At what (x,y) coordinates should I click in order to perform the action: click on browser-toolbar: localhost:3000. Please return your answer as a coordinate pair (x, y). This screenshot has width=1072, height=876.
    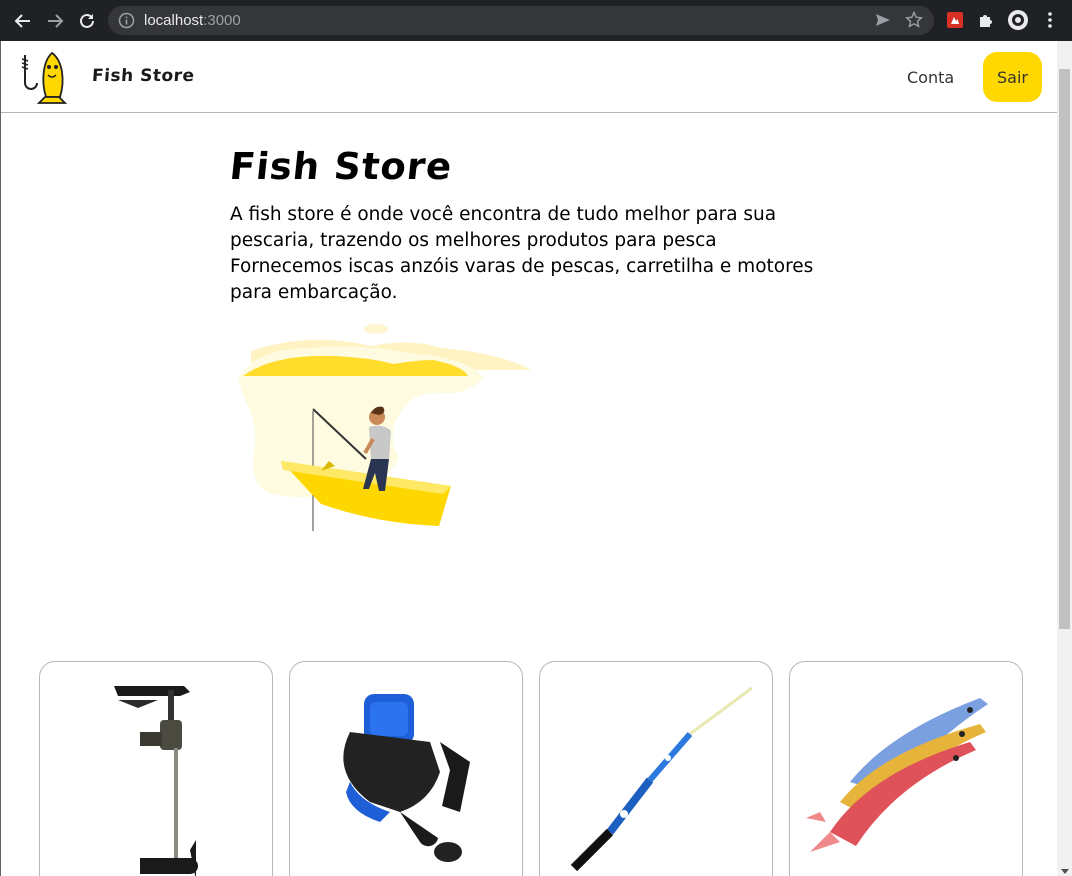
    Looking at the image, I should click on (536, 20).